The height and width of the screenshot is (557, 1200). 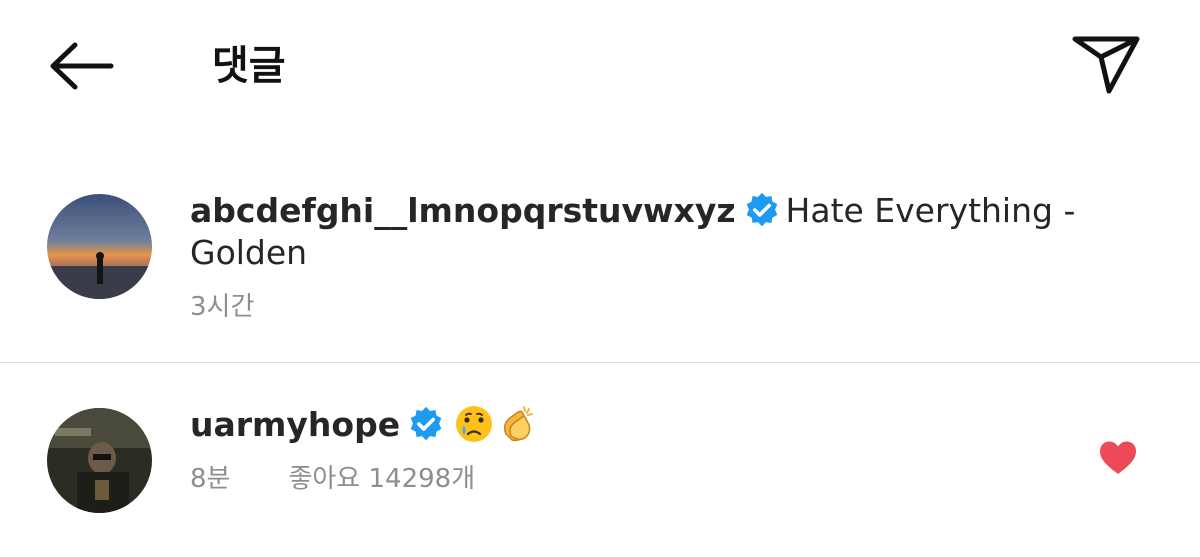 What do you see at coordinates (640, 425) in the screenshot?
I see `comment-text-line: uarmyhope` at bounding box center [640, 425].